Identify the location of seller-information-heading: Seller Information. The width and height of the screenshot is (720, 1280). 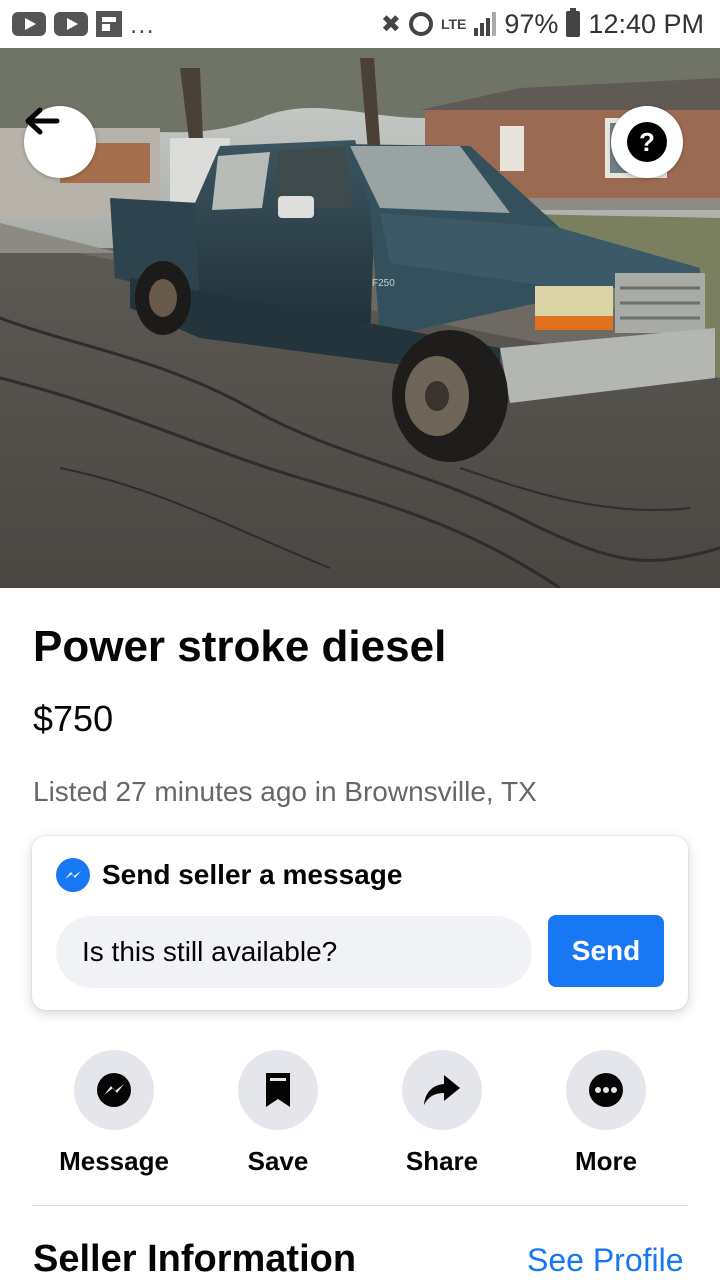
(195, 1259).